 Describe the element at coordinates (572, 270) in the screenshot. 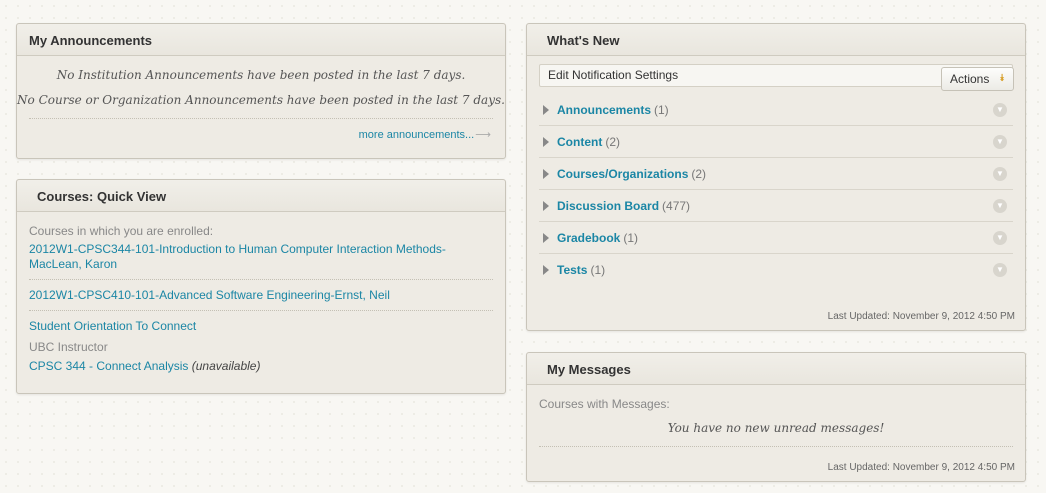

I see `whats-new-item-label: Tests` at that location.